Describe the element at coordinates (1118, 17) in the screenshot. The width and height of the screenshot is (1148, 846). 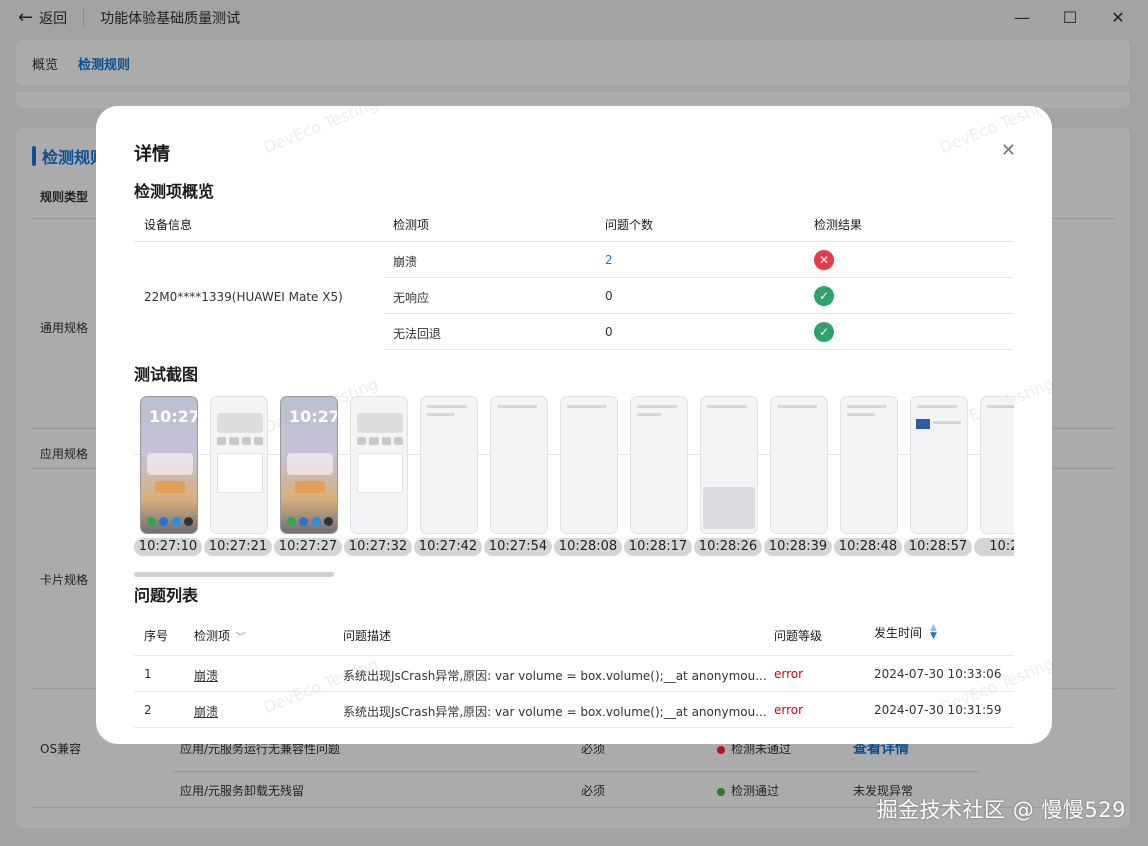
I see `close-window-icon: ✕` at that location.